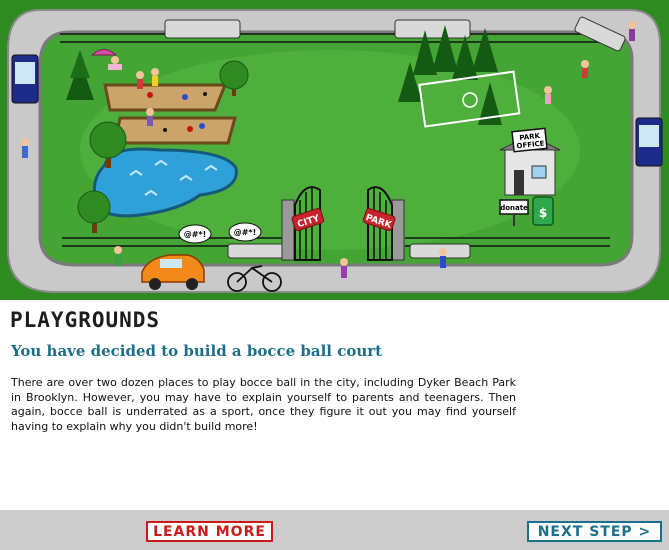 Image resolution: width=669 pixels, height=550 pixels. What do you see at coordinates (209, 531) in the screenshot?
I see `learn-more-button: LEARN MORE` at bounding box center [209, 531].